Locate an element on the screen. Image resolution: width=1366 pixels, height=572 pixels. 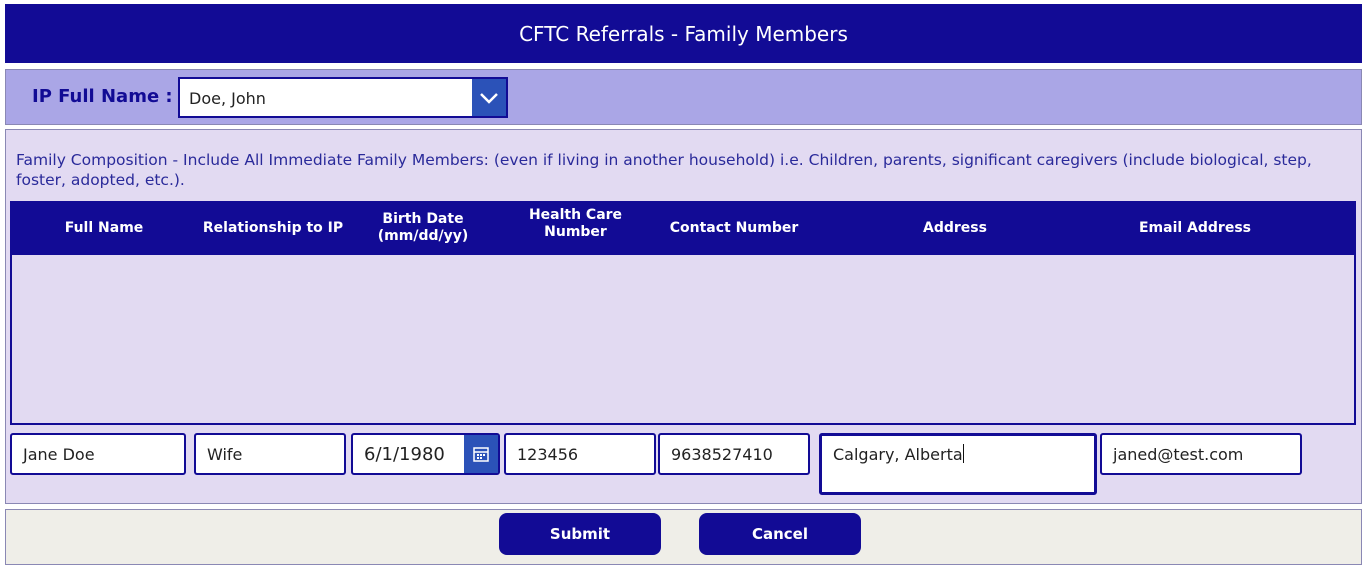
ip-full-name-value: Doe, John is located at coordinates (227, 98).